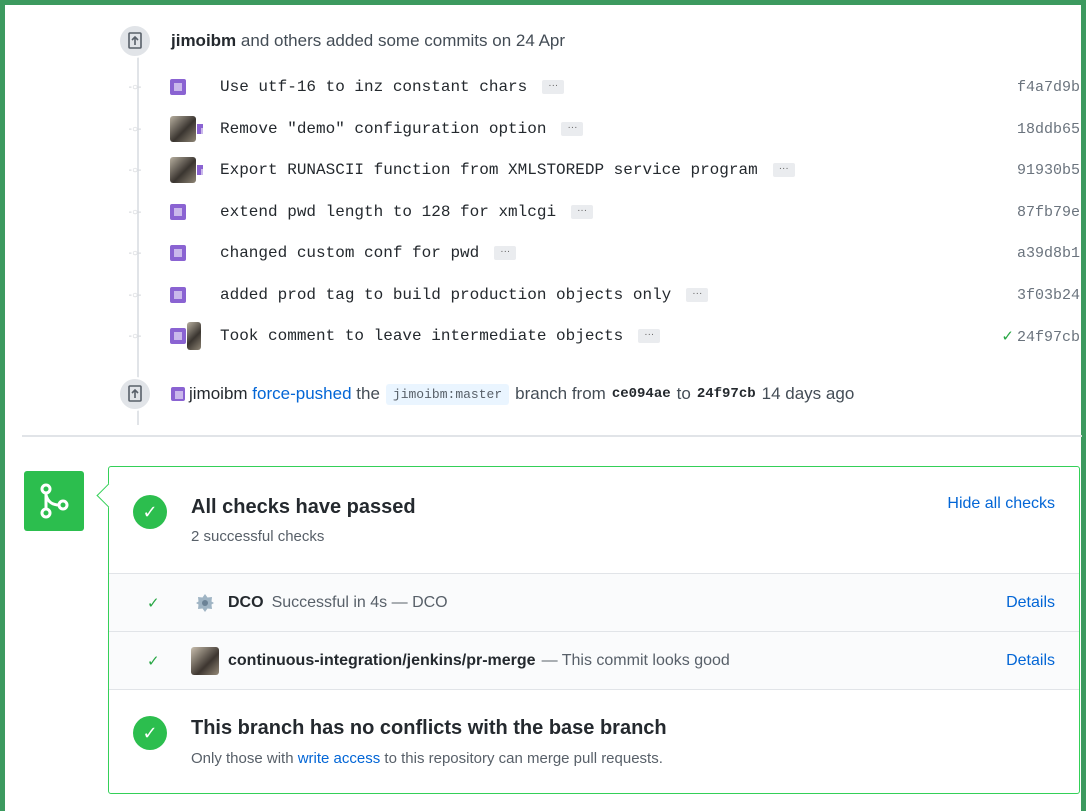 The image size is (1086, 811). I want to click on jenkins-avatar, so click(205, 660).